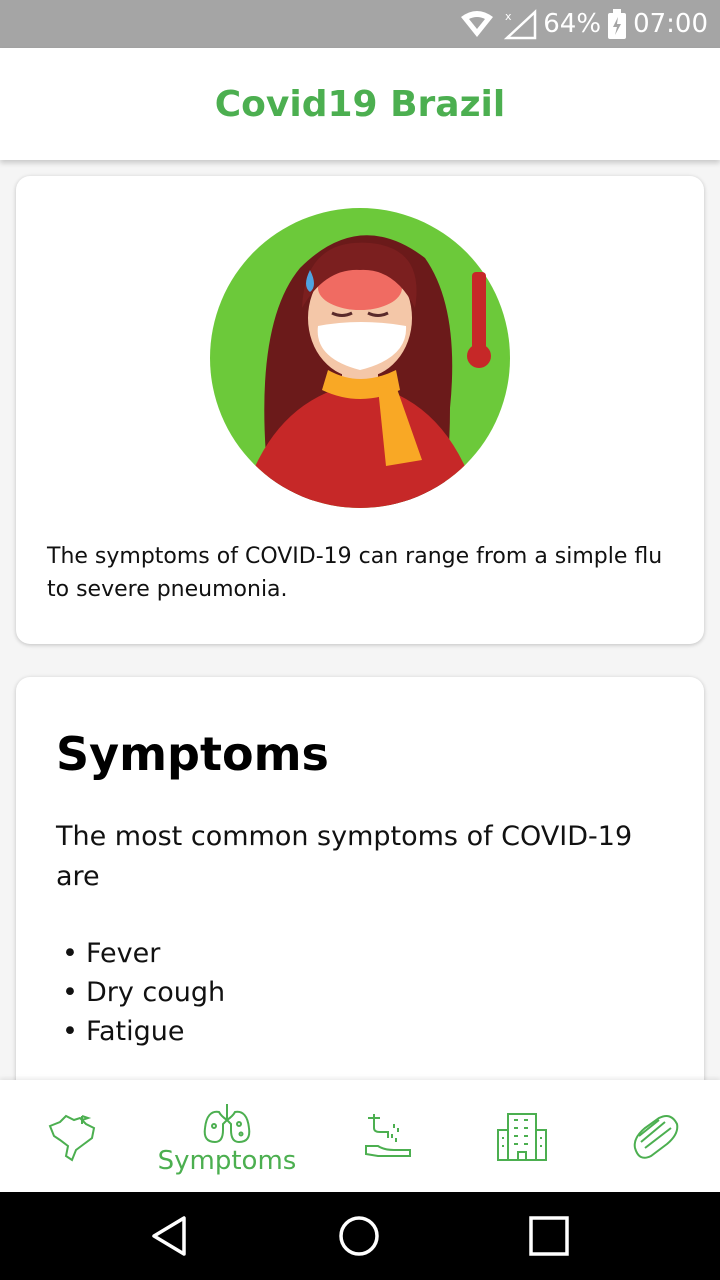 The image size is (720, 1280). I want to click on face-mask-icon, so click(656, 1137).